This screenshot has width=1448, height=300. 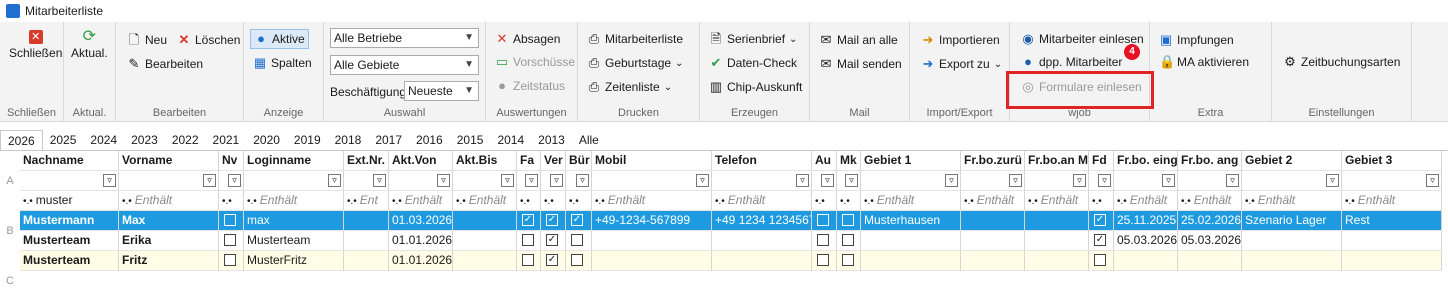 What do you see at coordinates (470, 140) in the screenshot?
I see `tab-year: 2015` at bounding box center [470, 140].